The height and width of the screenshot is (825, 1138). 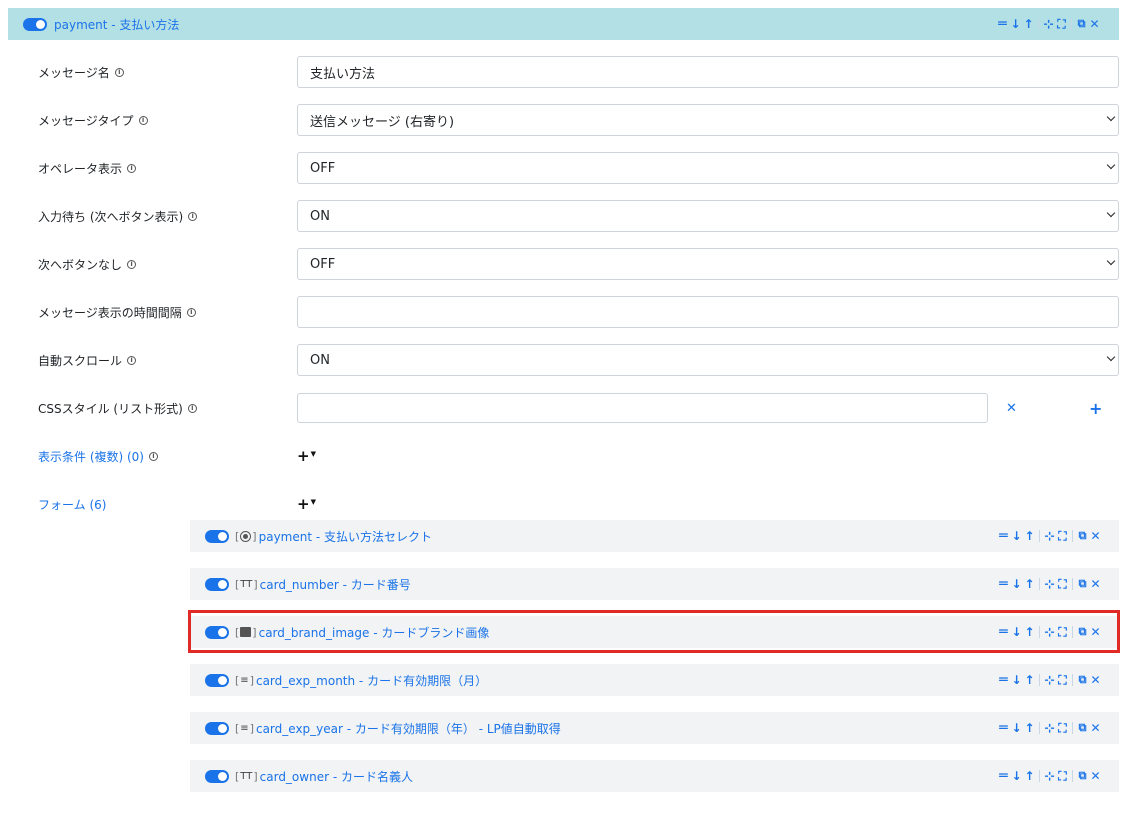 What do you see at coordinates (98, 456) in the screenshot?
I see `conditions-label: 表示条件 (複数) (0) i` at bounding box center [98, 456].